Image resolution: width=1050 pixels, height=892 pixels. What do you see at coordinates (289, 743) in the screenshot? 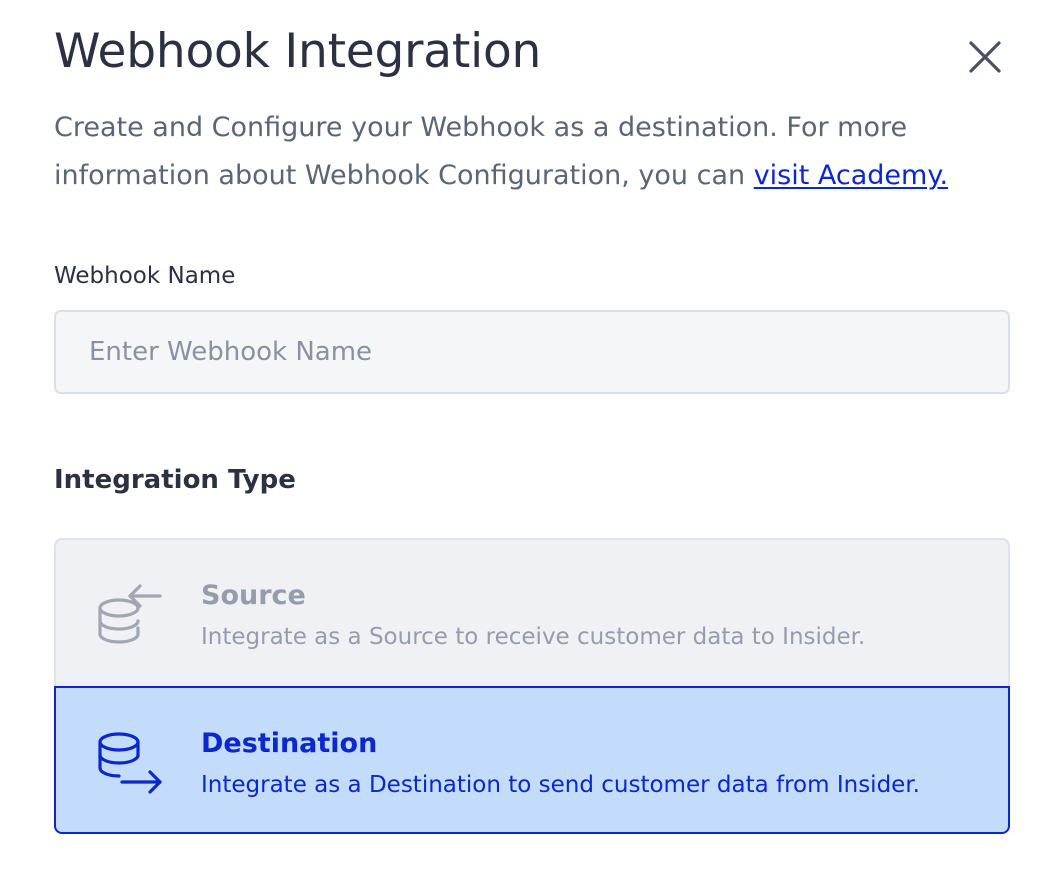
I see `destination-option-title: Destination` at bounding box center [289, 743].